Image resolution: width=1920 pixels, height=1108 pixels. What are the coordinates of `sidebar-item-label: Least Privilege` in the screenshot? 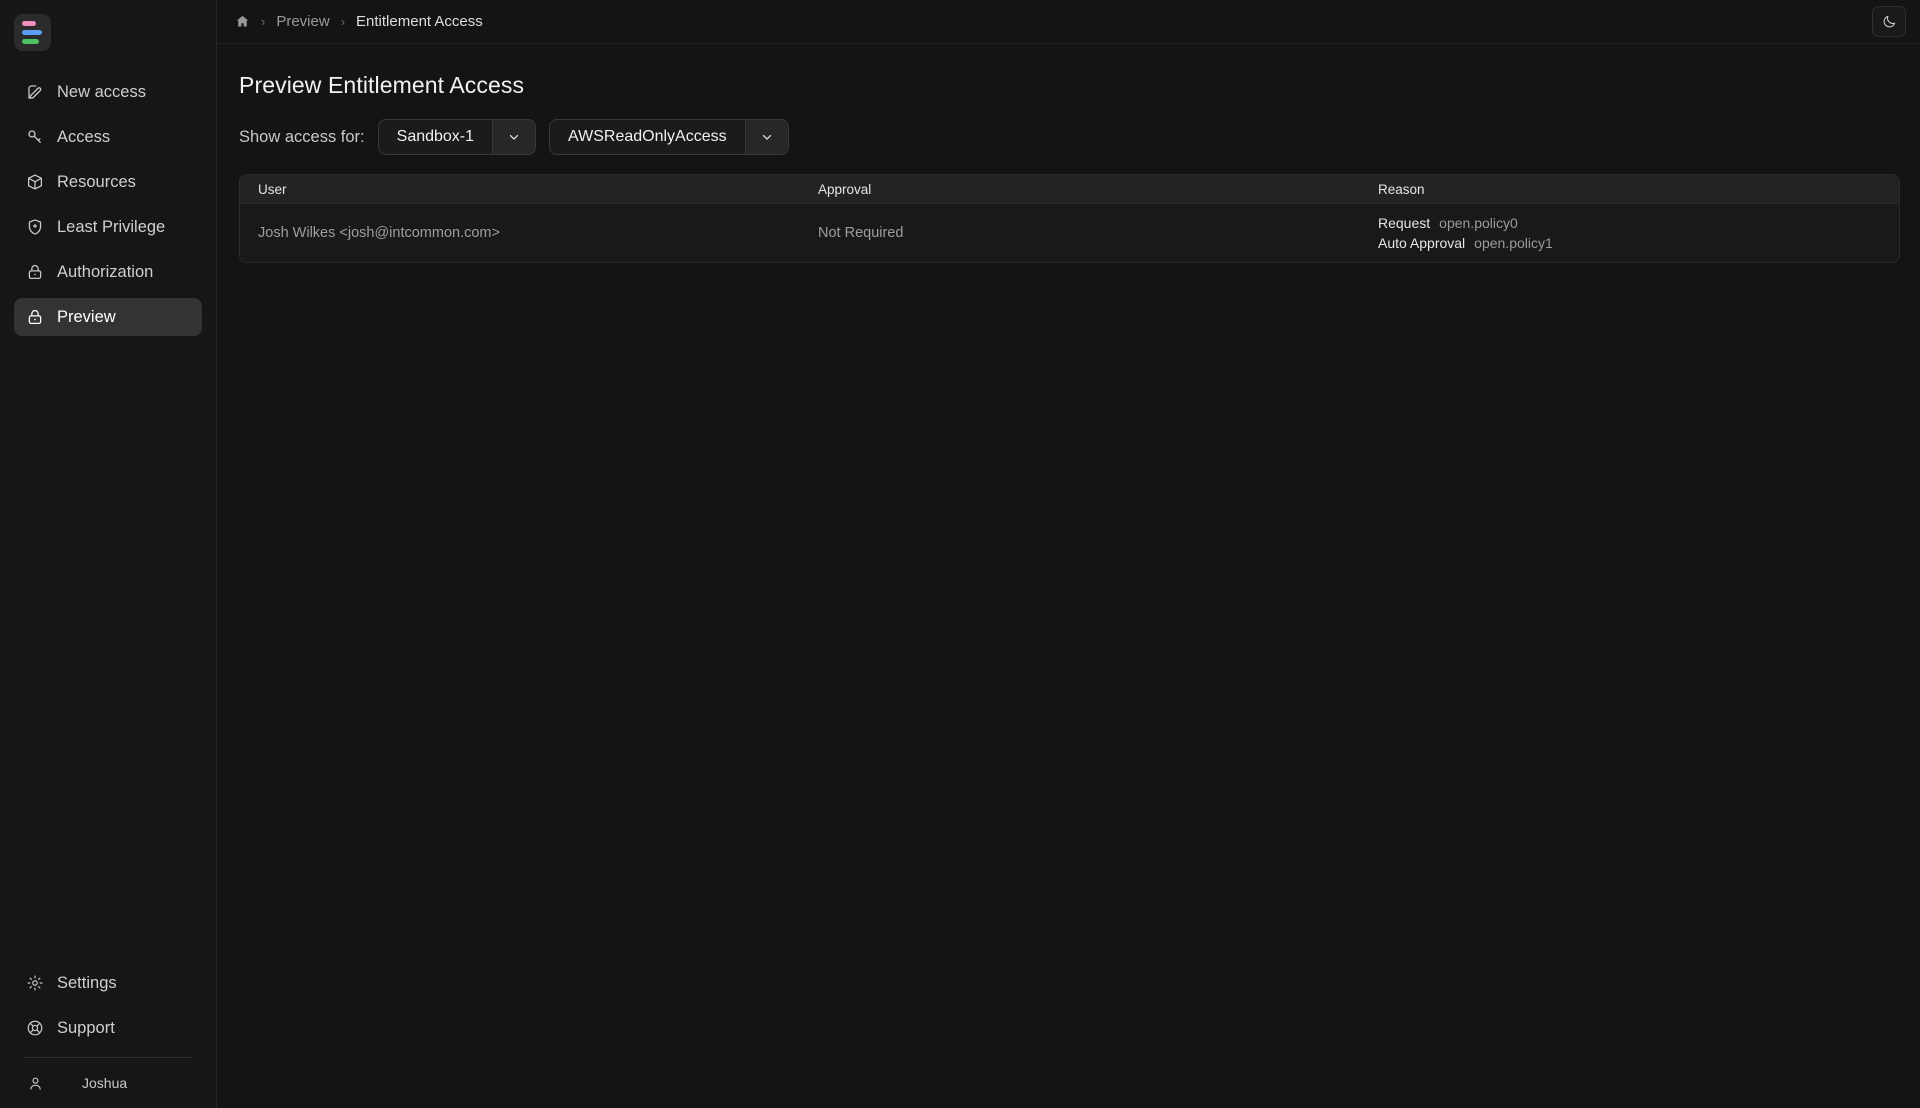 It's located at (111, 226).